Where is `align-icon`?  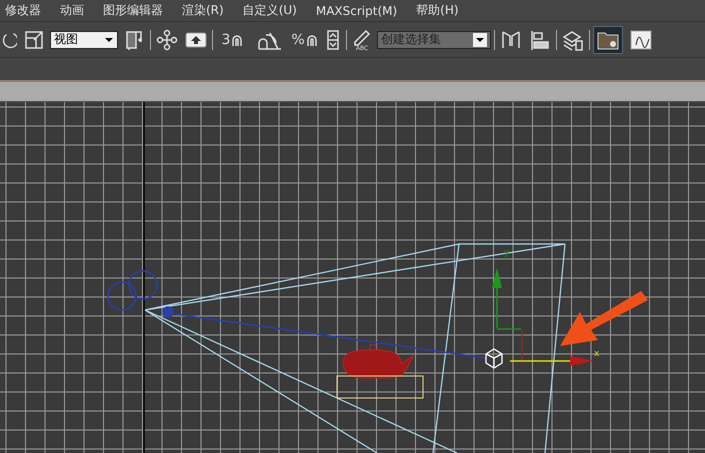 align-icon is located at coordinates (540, 39).